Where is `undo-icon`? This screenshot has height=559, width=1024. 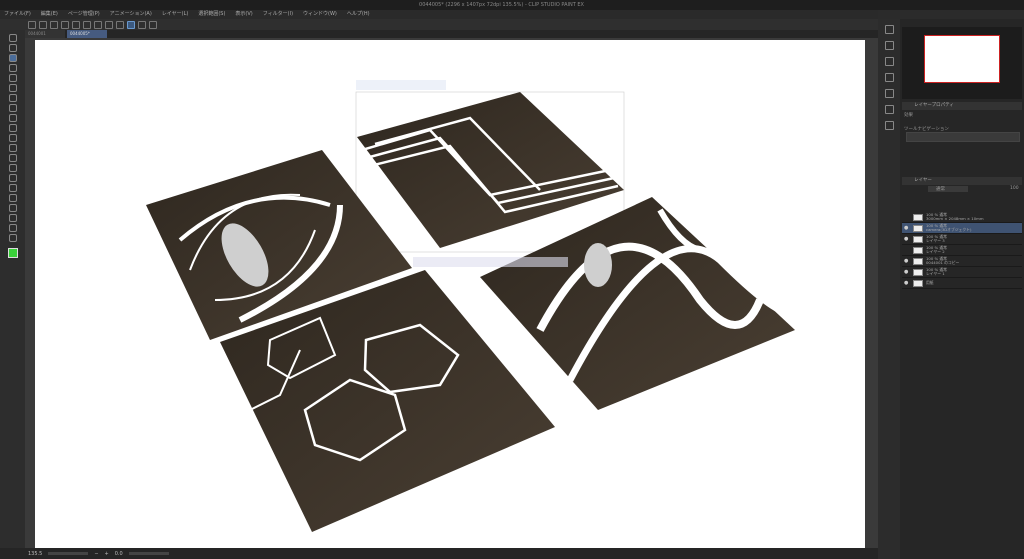
undo-icon is located at coordinates (65, 24).